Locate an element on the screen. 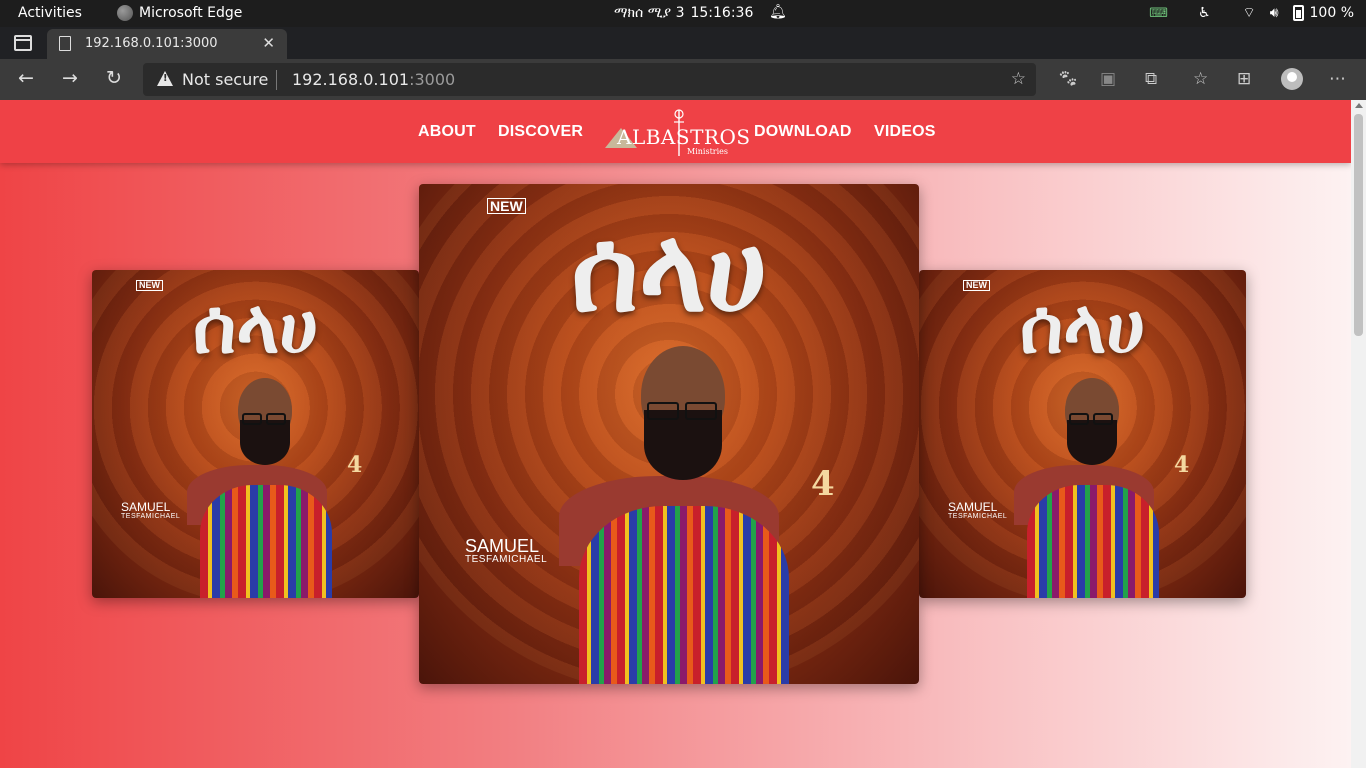 This screenshot has width=1366, height=768. logo-subtitle: Ministries is located at coordinates (708, 151).